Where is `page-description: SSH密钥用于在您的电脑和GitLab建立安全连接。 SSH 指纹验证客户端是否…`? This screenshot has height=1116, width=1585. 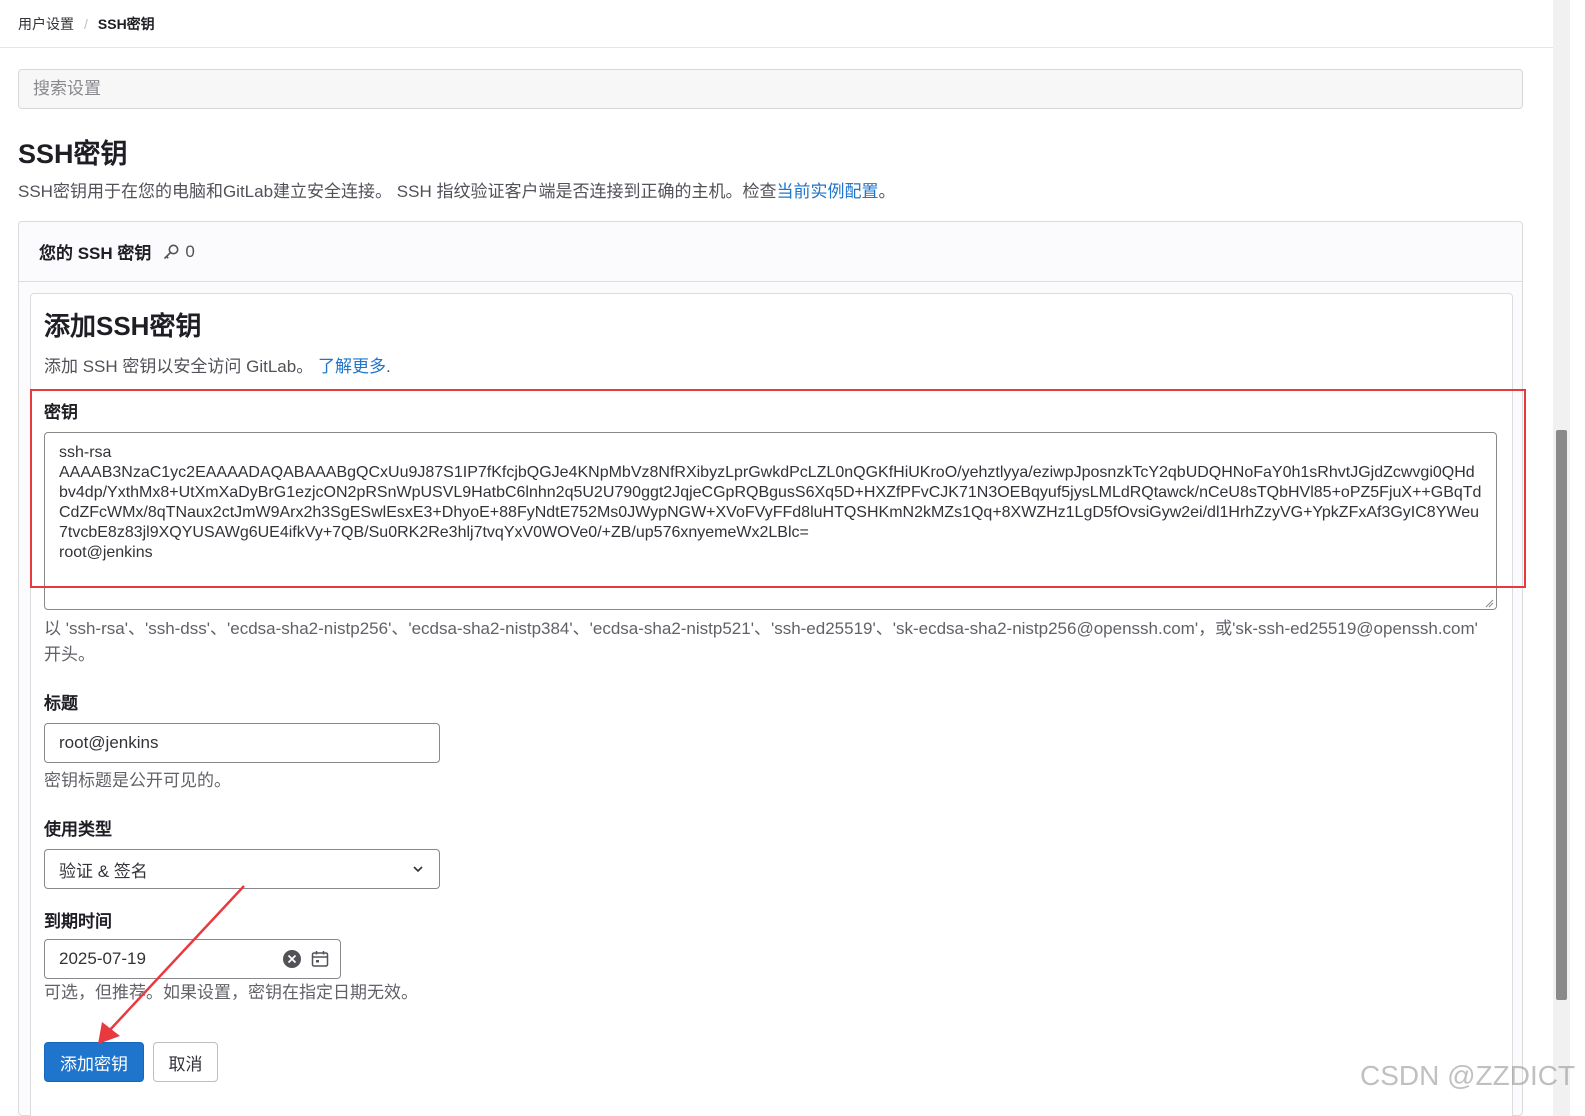 page-description: SSH密钥用于在您的电脑和GitLab建立安全连接。 SSH 指纹验证客户端是否… is located at coordinates (456, 189).